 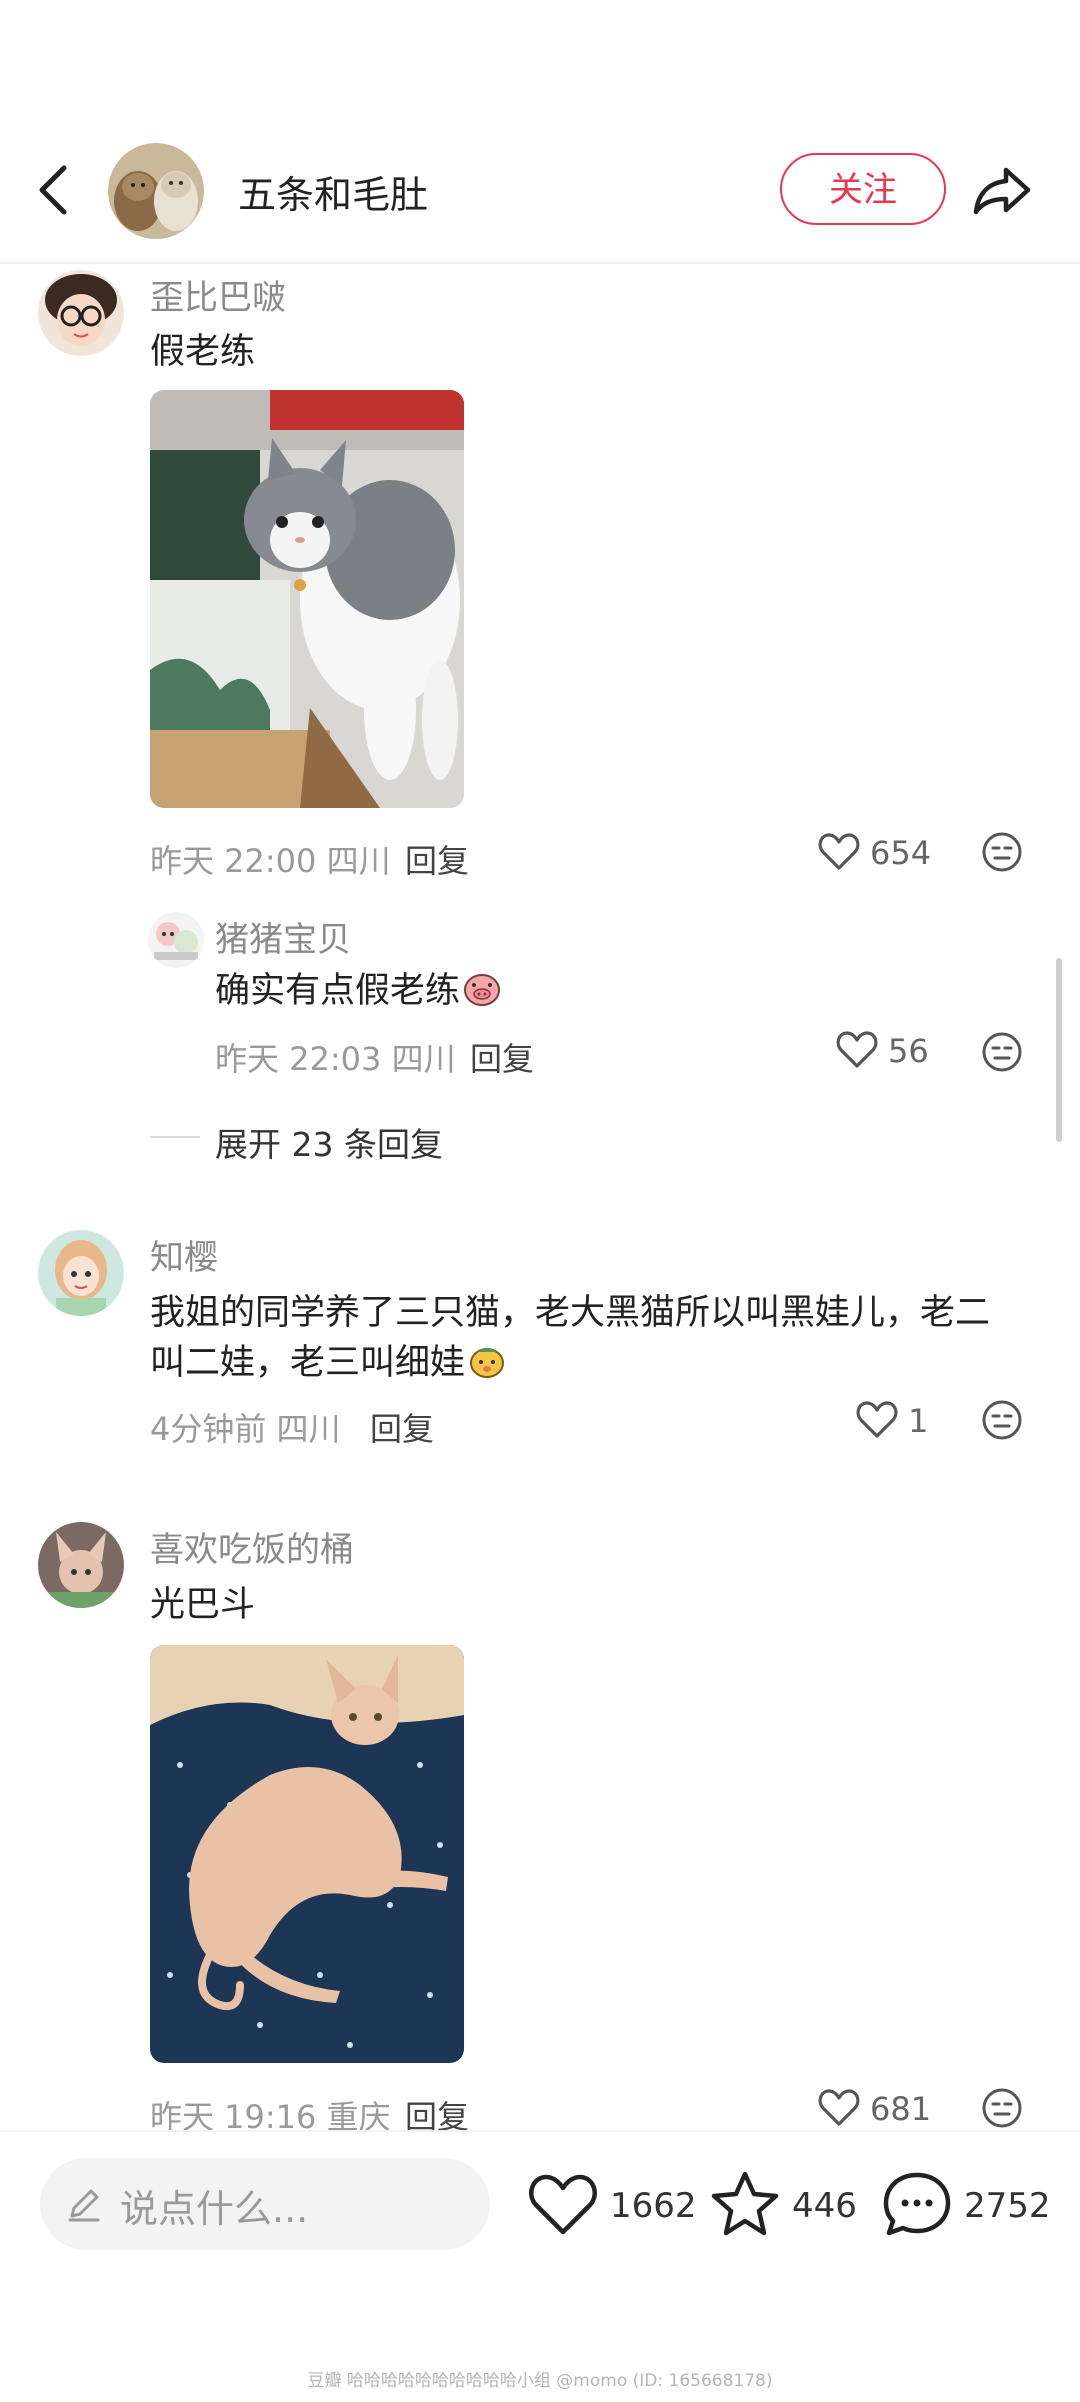 I want to click on post-like-count: 1662, so click(x=653, y=2206).